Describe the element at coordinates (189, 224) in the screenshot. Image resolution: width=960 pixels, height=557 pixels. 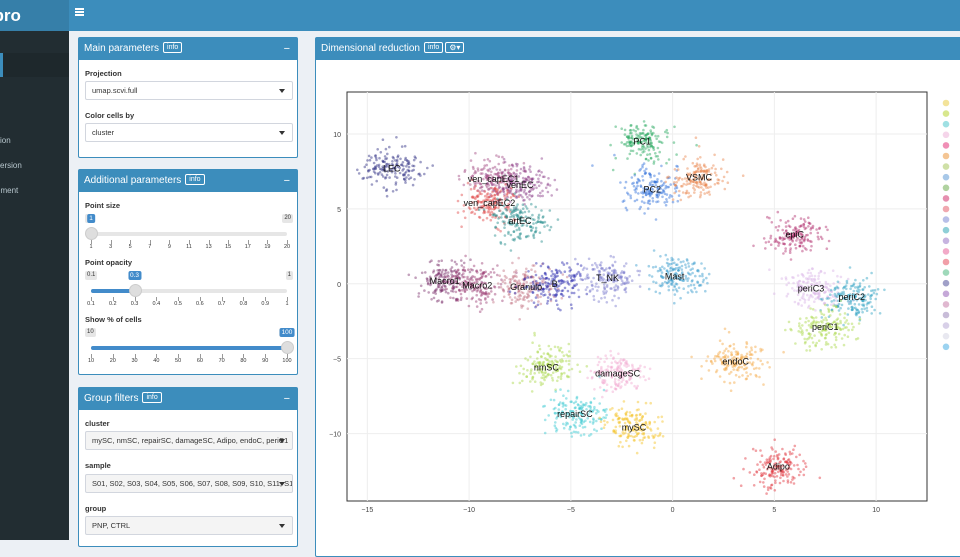
I see `point-size-slider: 120113579111315171920` at that location.